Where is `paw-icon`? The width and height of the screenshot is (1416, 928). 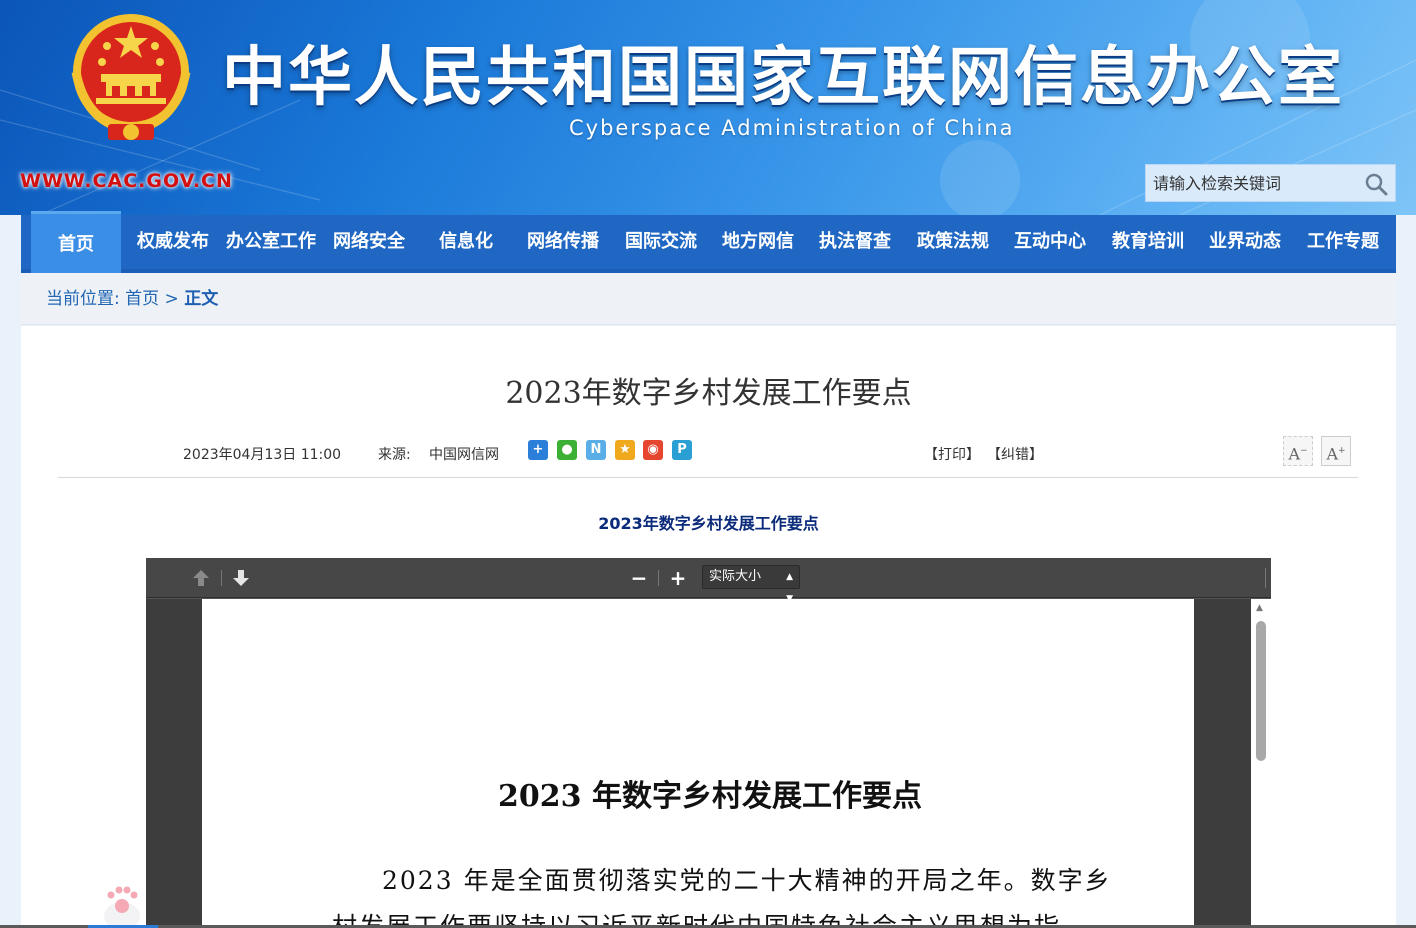
paw-icon is located at coordinates (122, 904).